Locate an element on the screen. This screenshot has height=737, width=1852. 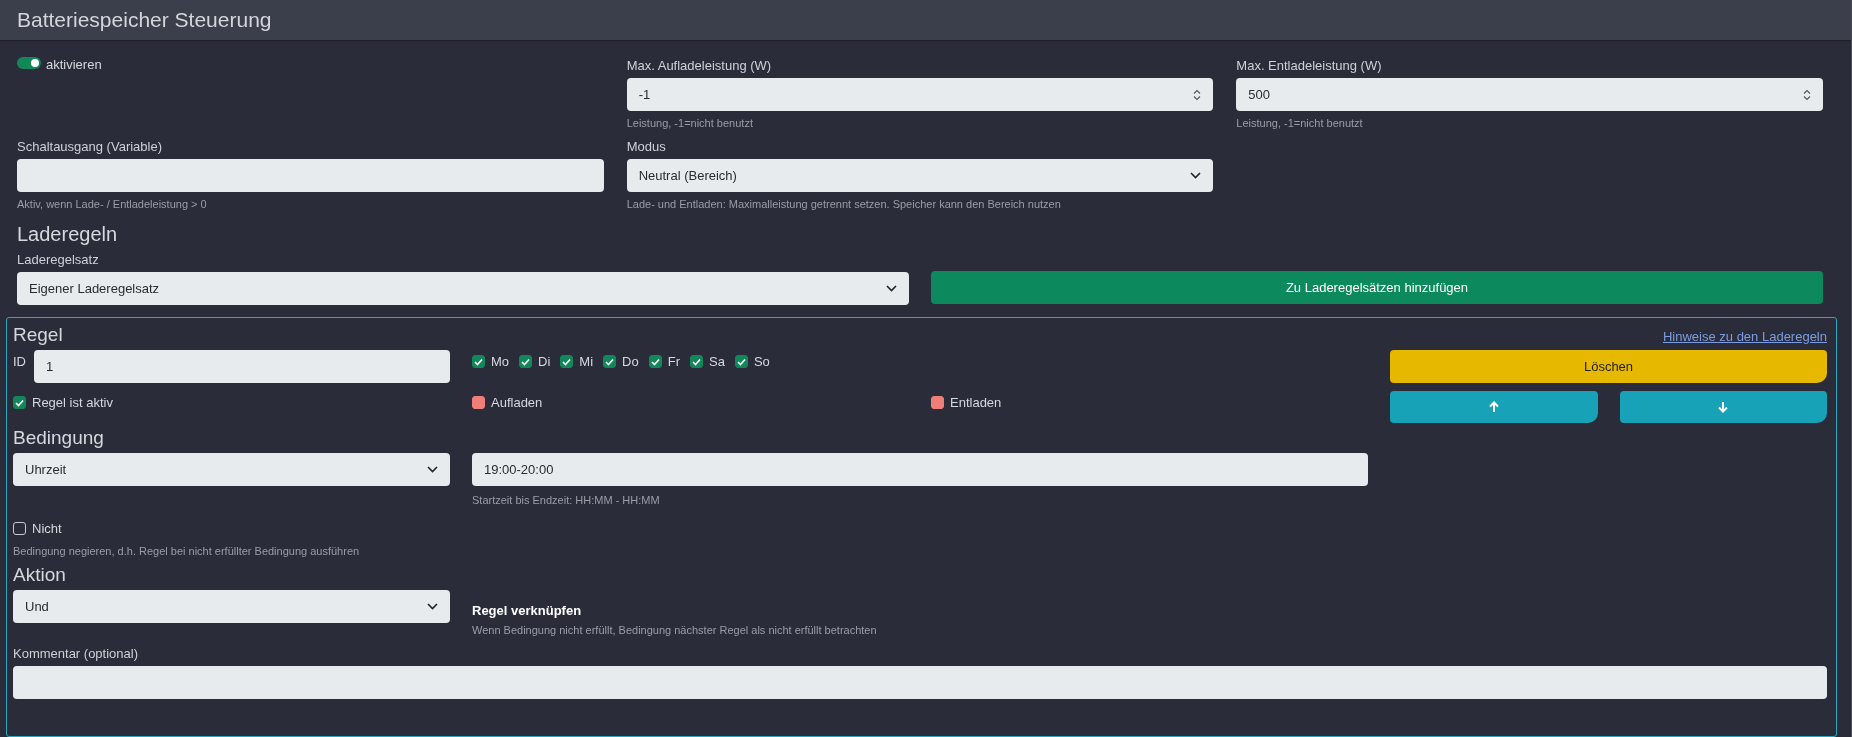
checkbox-label: Regel ist aktiv is located at coordinates (72, 402).